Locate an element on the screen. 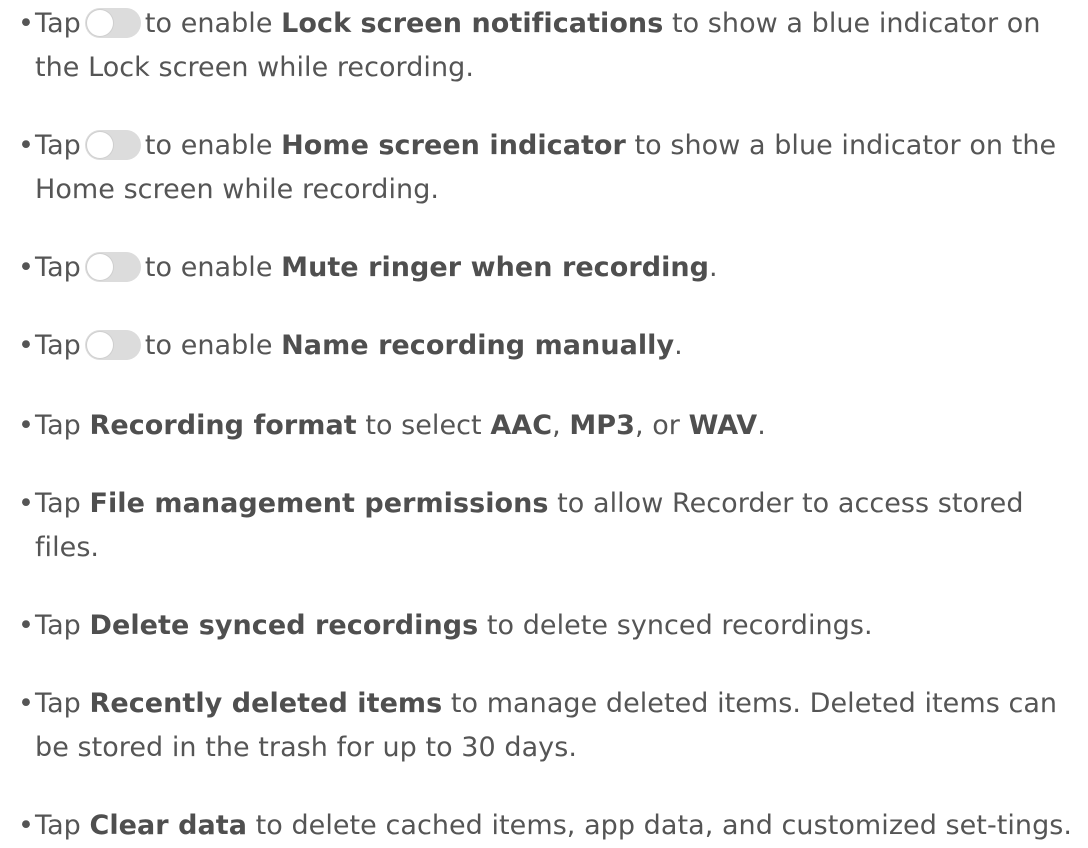  setting-name: Home screen indicator is located at coordinates (453, 145).